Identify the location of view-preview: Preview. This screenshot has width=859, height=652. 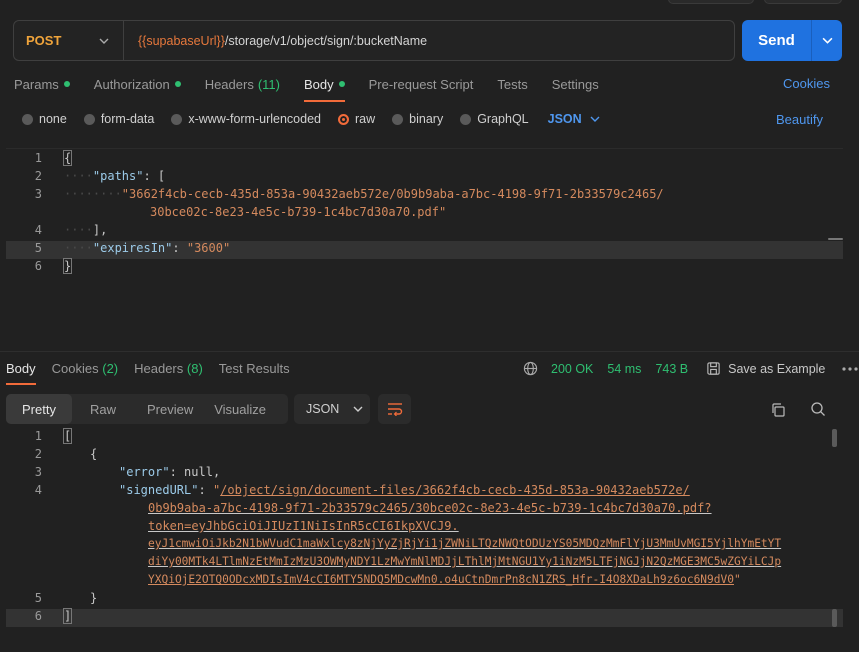
(165, 409).